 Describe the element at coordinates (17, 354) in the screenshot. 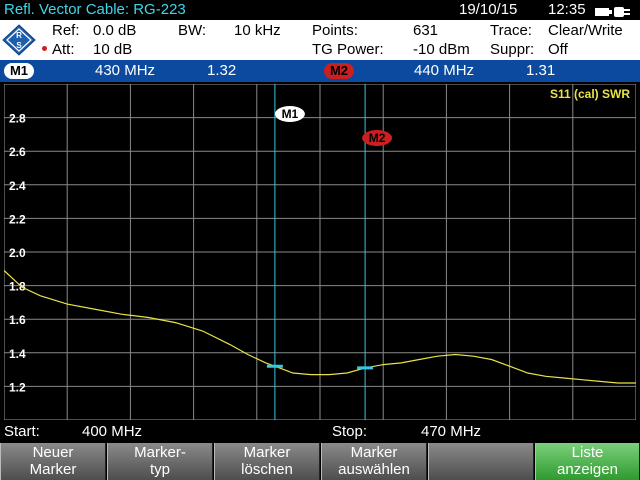

I see `y-tick-label: 1.4` at that location.